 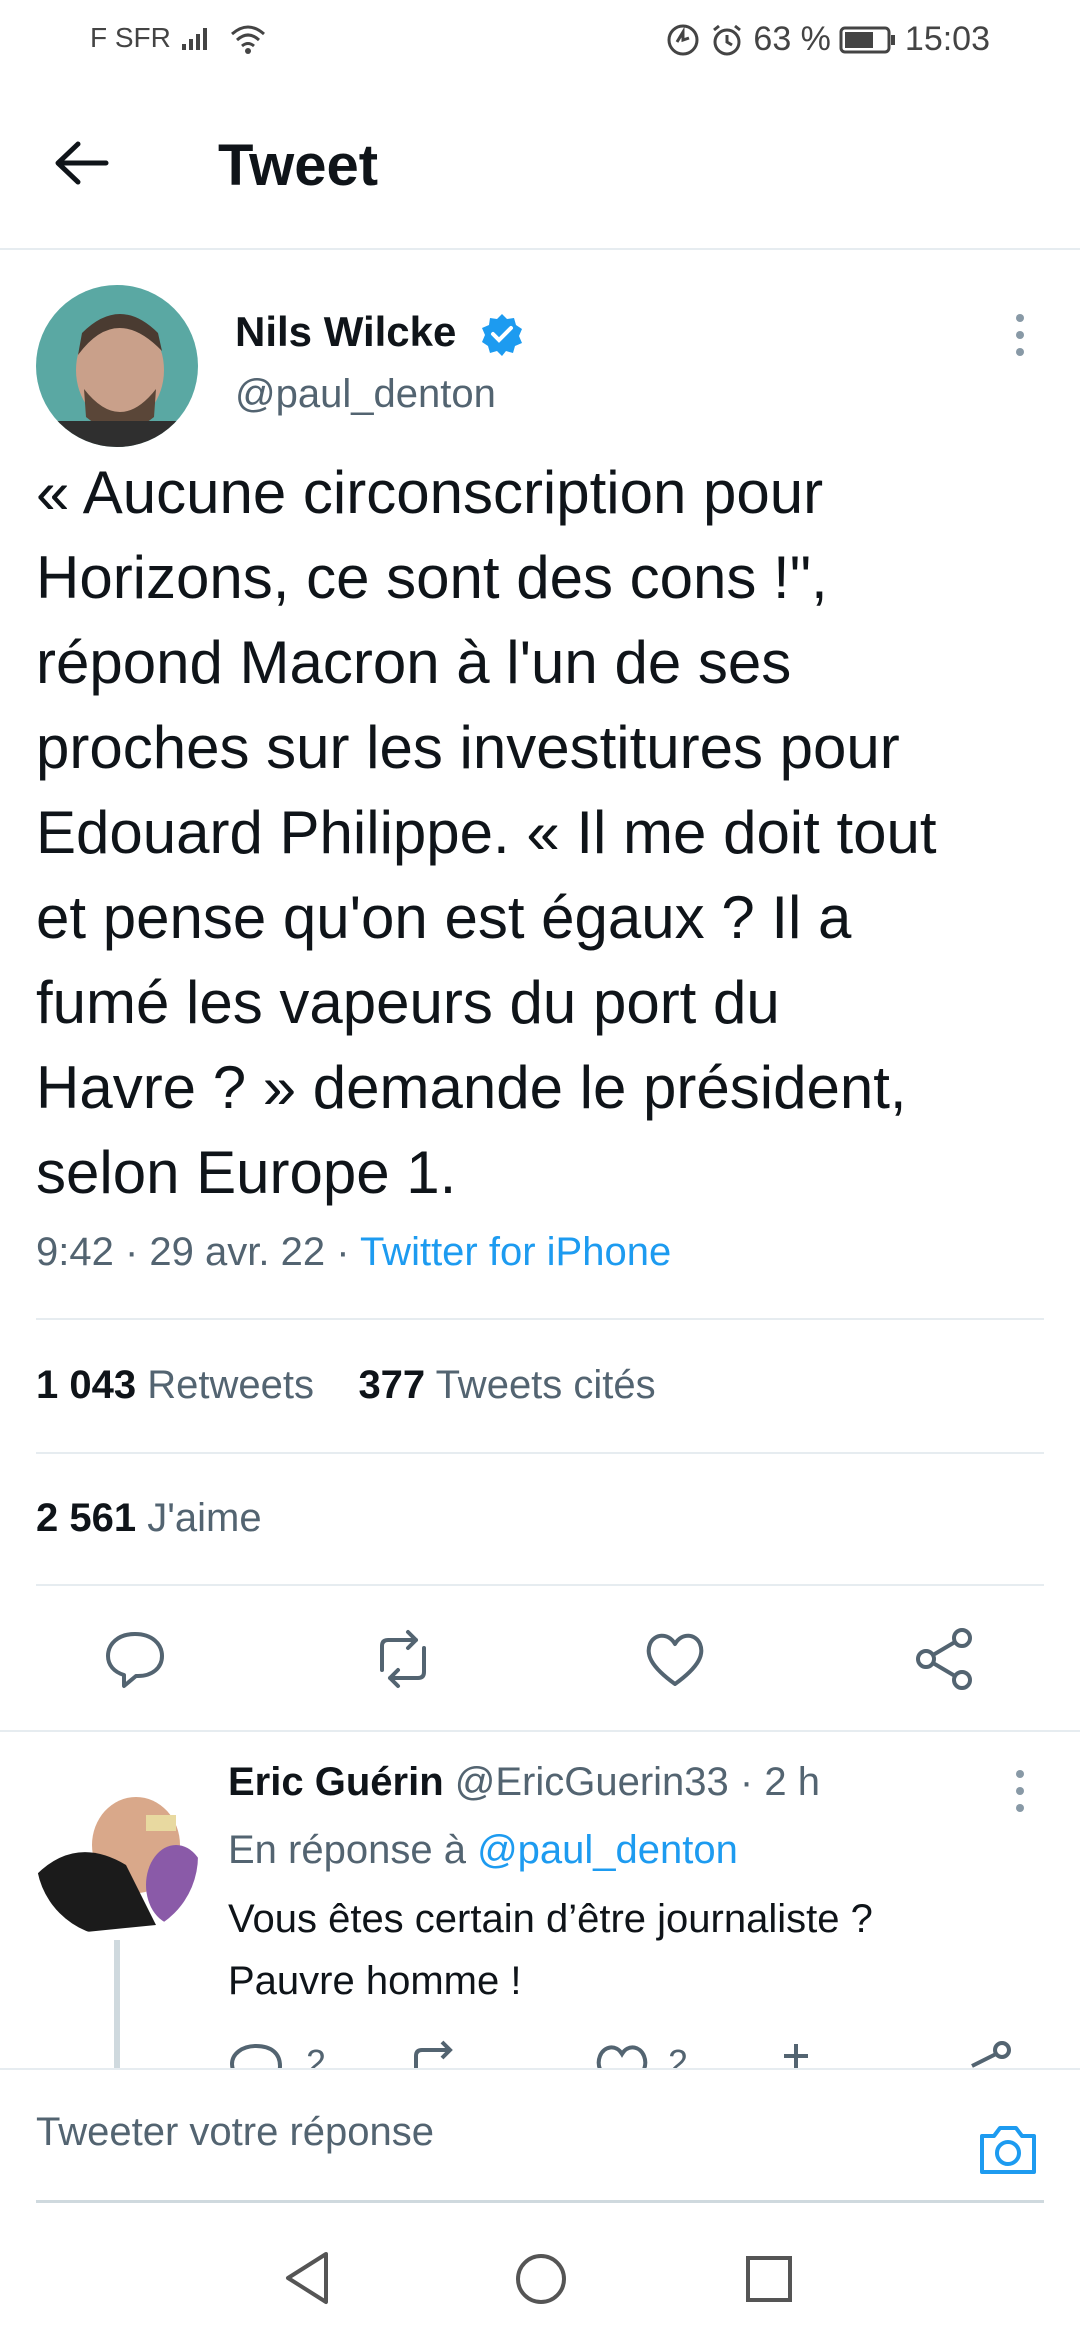 I want to click on reply-avatar, so click(x=117, y=1856).